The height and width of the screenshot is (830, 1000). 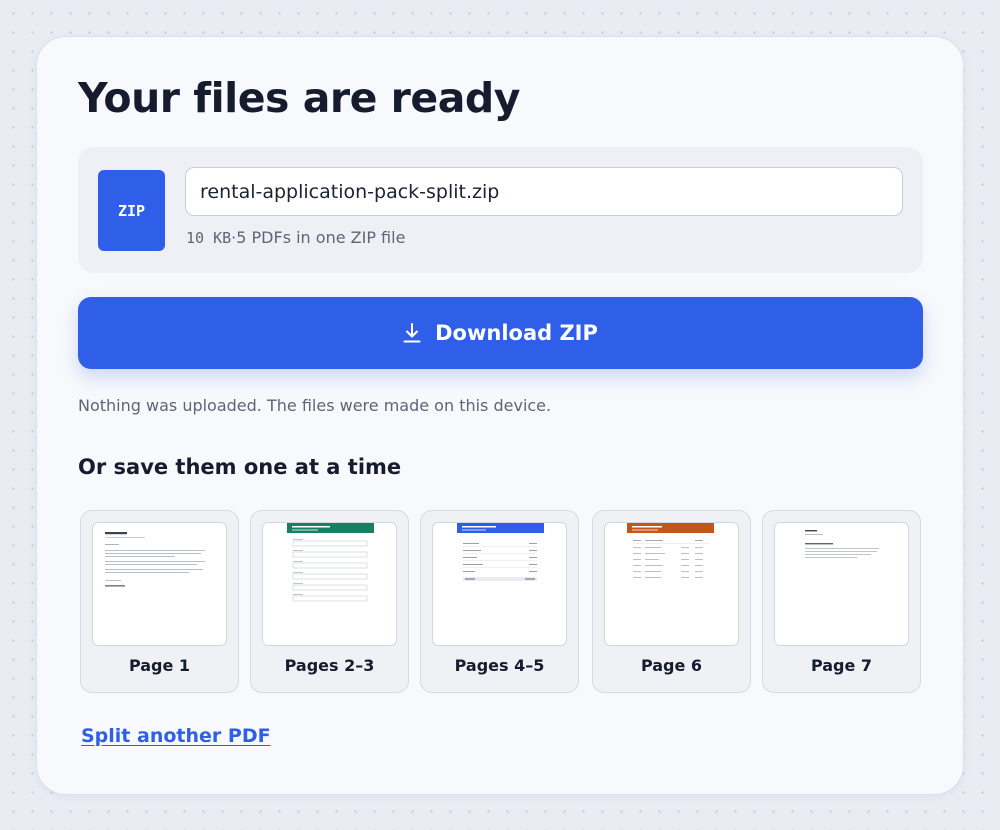 What do you see at coordinates (299, 98) in the screenshot?
I see `page-title: Your files are ready` at bounding box center [299, 98].